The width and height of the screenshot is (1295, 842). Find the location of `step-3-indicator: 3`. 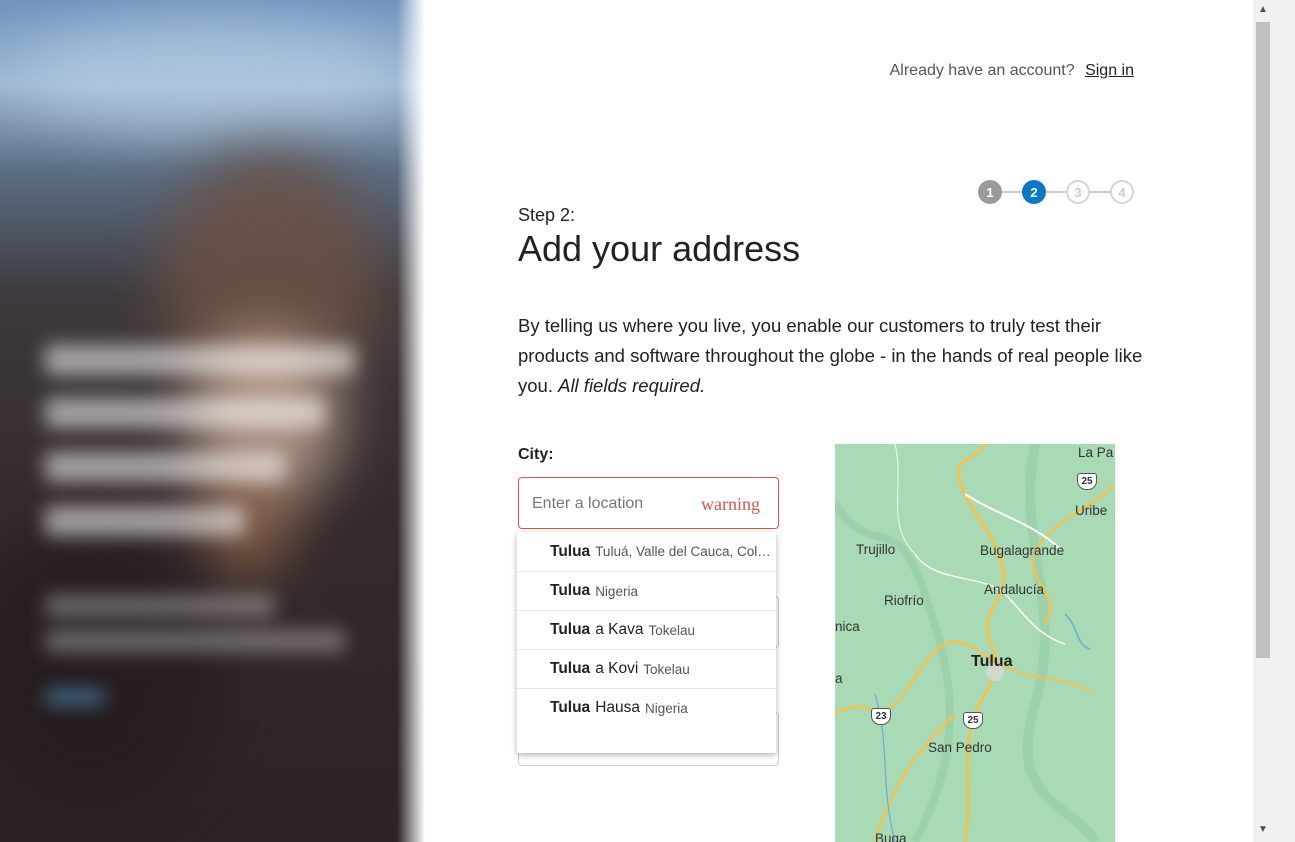

step-3-indicator: 3 is located at coordinates (1078, 192).